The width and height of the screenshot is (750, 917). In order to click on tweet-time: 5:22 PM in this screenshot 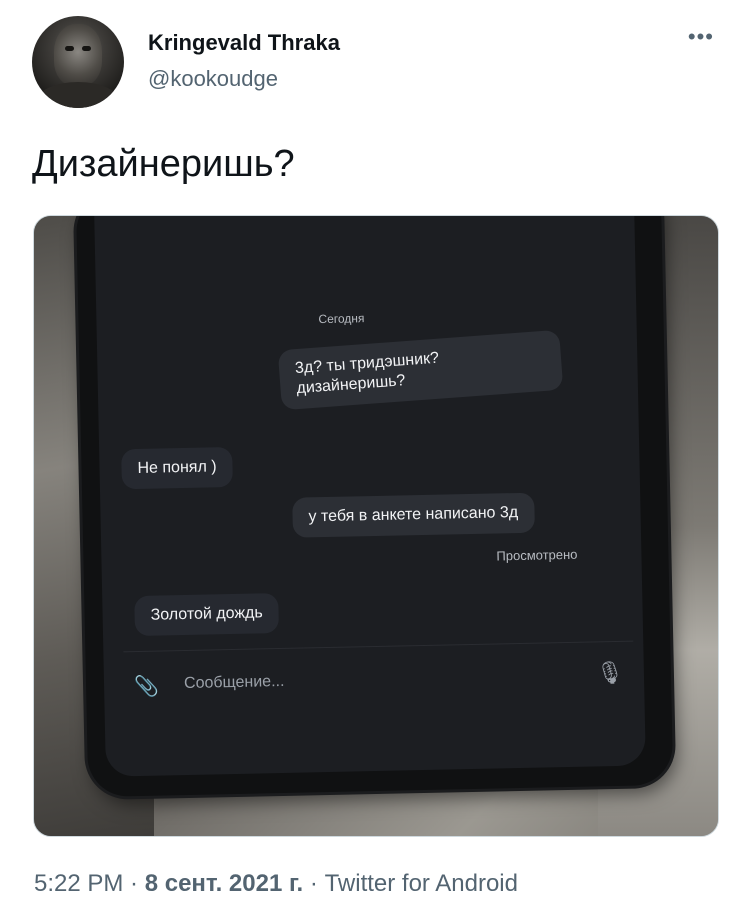, I will do `click(78, 883)`.